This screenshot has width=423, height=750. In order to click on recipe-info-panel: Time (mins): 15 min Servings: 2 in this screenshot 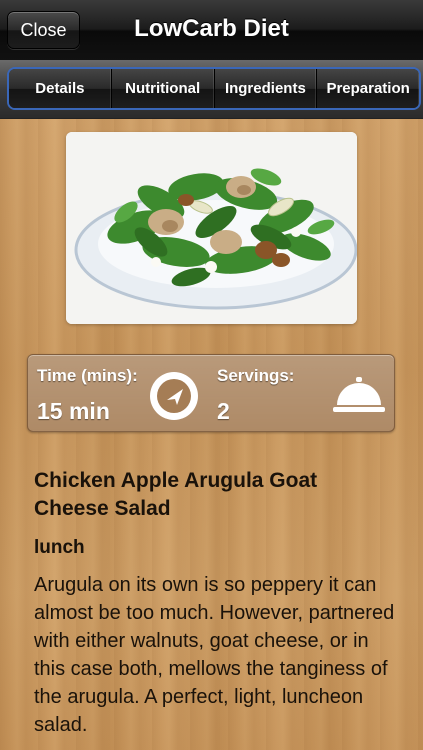, I will do `click(211, 393)`.